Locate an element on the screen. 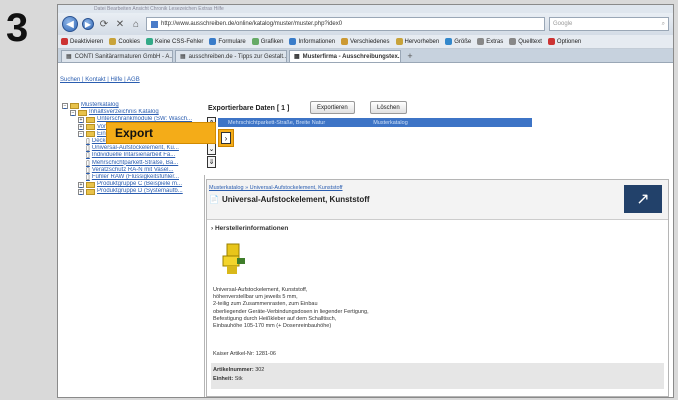  search-icon: ⌕ is located at coordinates (663, 24).